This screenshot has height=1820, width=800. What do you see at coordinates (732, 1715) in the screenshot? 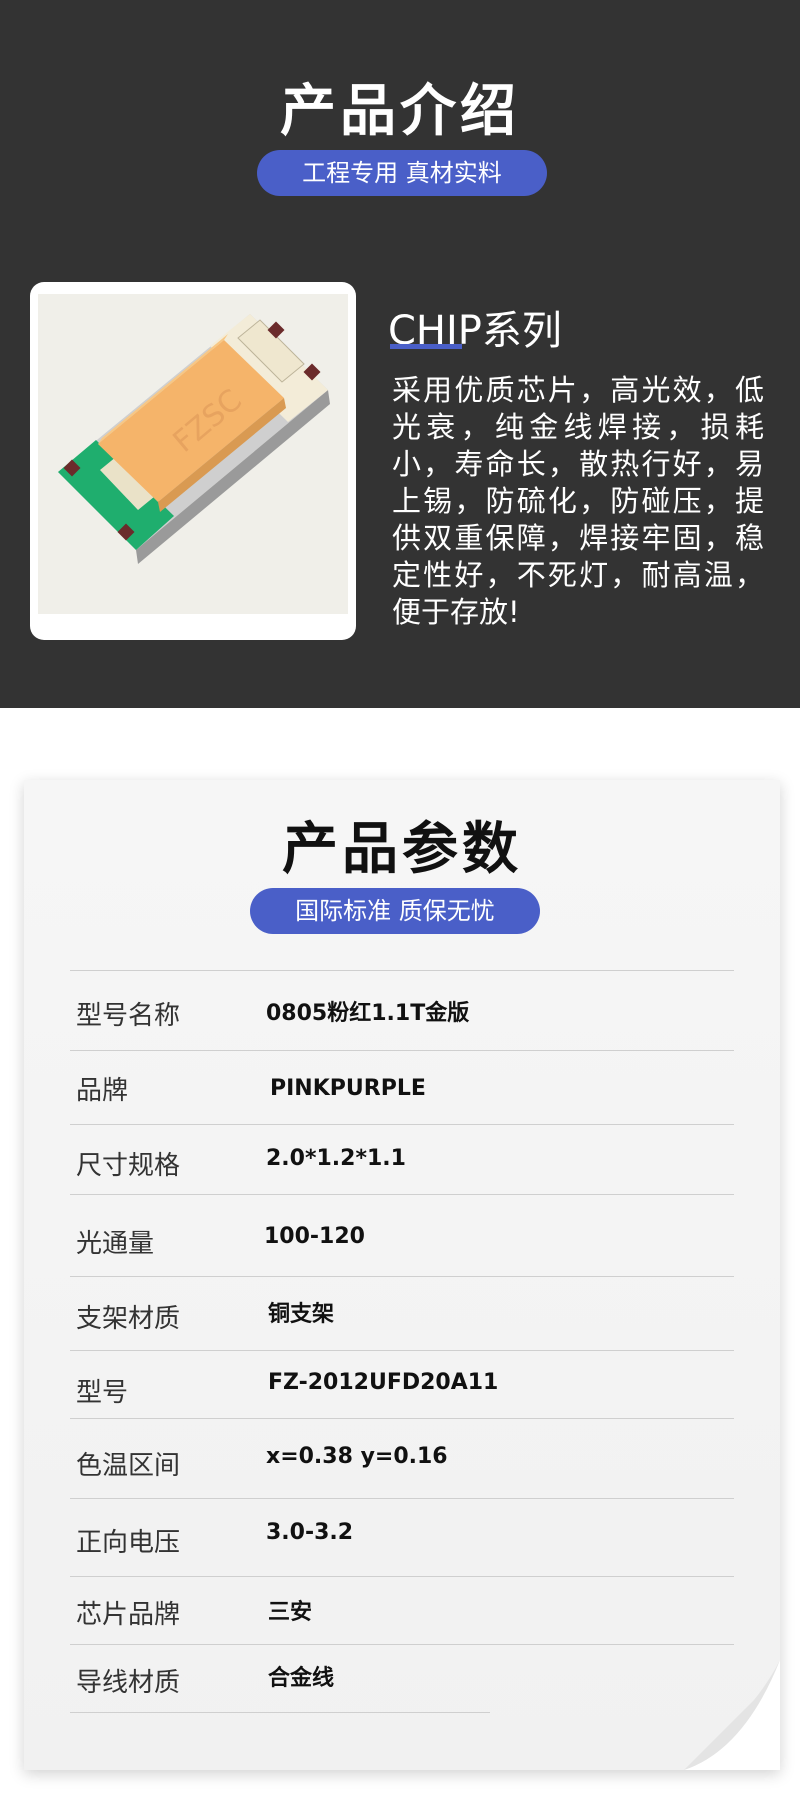
I see `page-curl-decoration` at bounding box center [732, 1715].